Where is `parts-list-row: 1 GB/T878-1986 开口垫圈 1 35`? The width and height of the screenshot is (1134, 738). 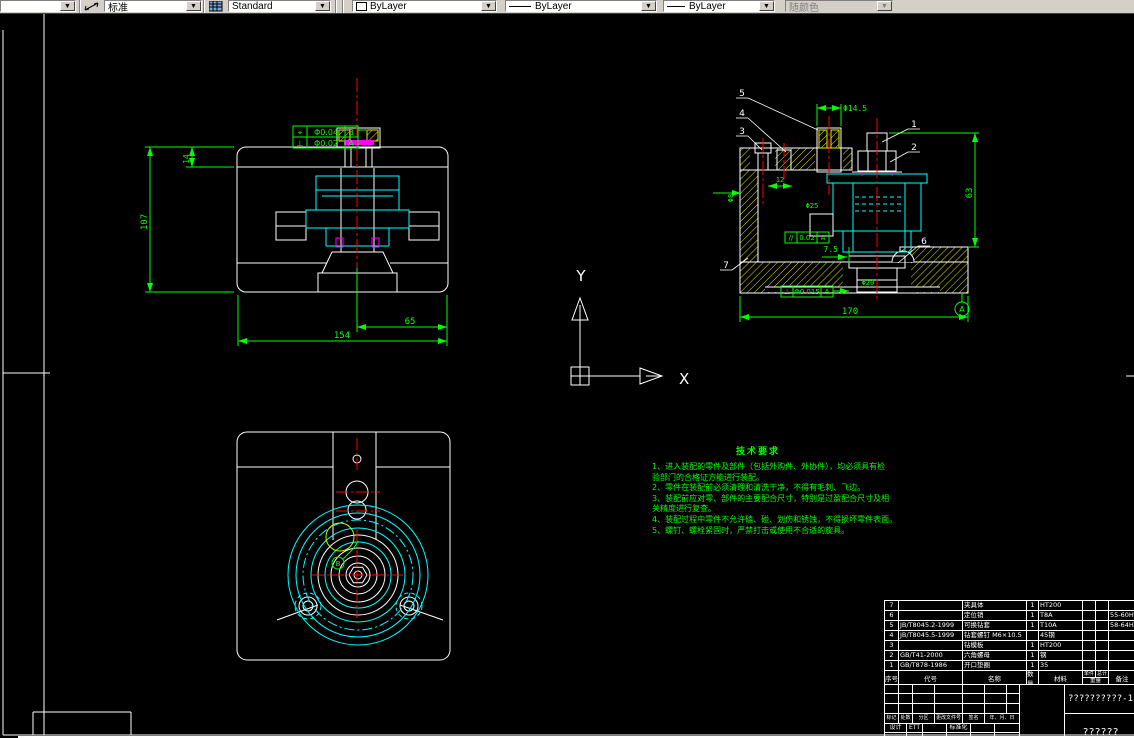 parts-list-row: 1 GB/T878-1986 开口垫圈 1 35 is located at coordinates (1009, 666).